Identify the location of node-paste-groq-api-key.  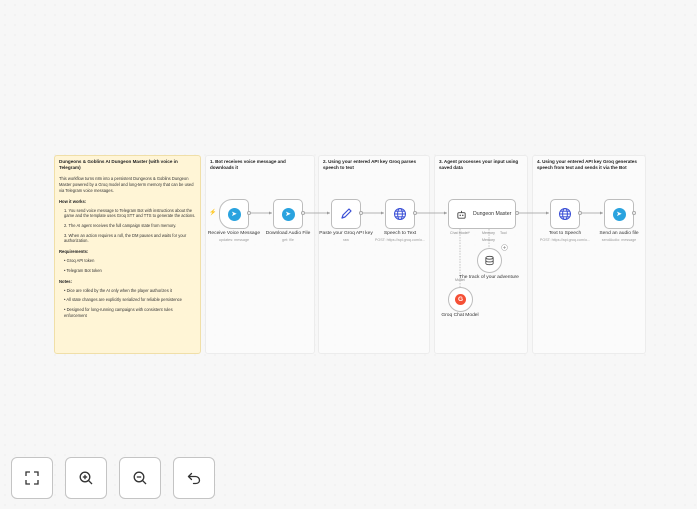
(346, 214).